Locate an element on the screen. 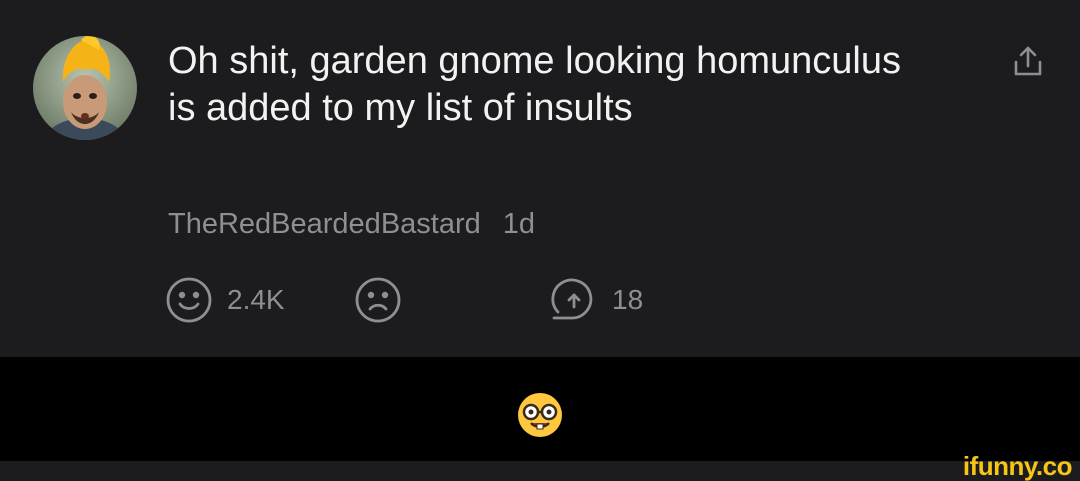  smiley-icon is located at coordinates (189, 300).